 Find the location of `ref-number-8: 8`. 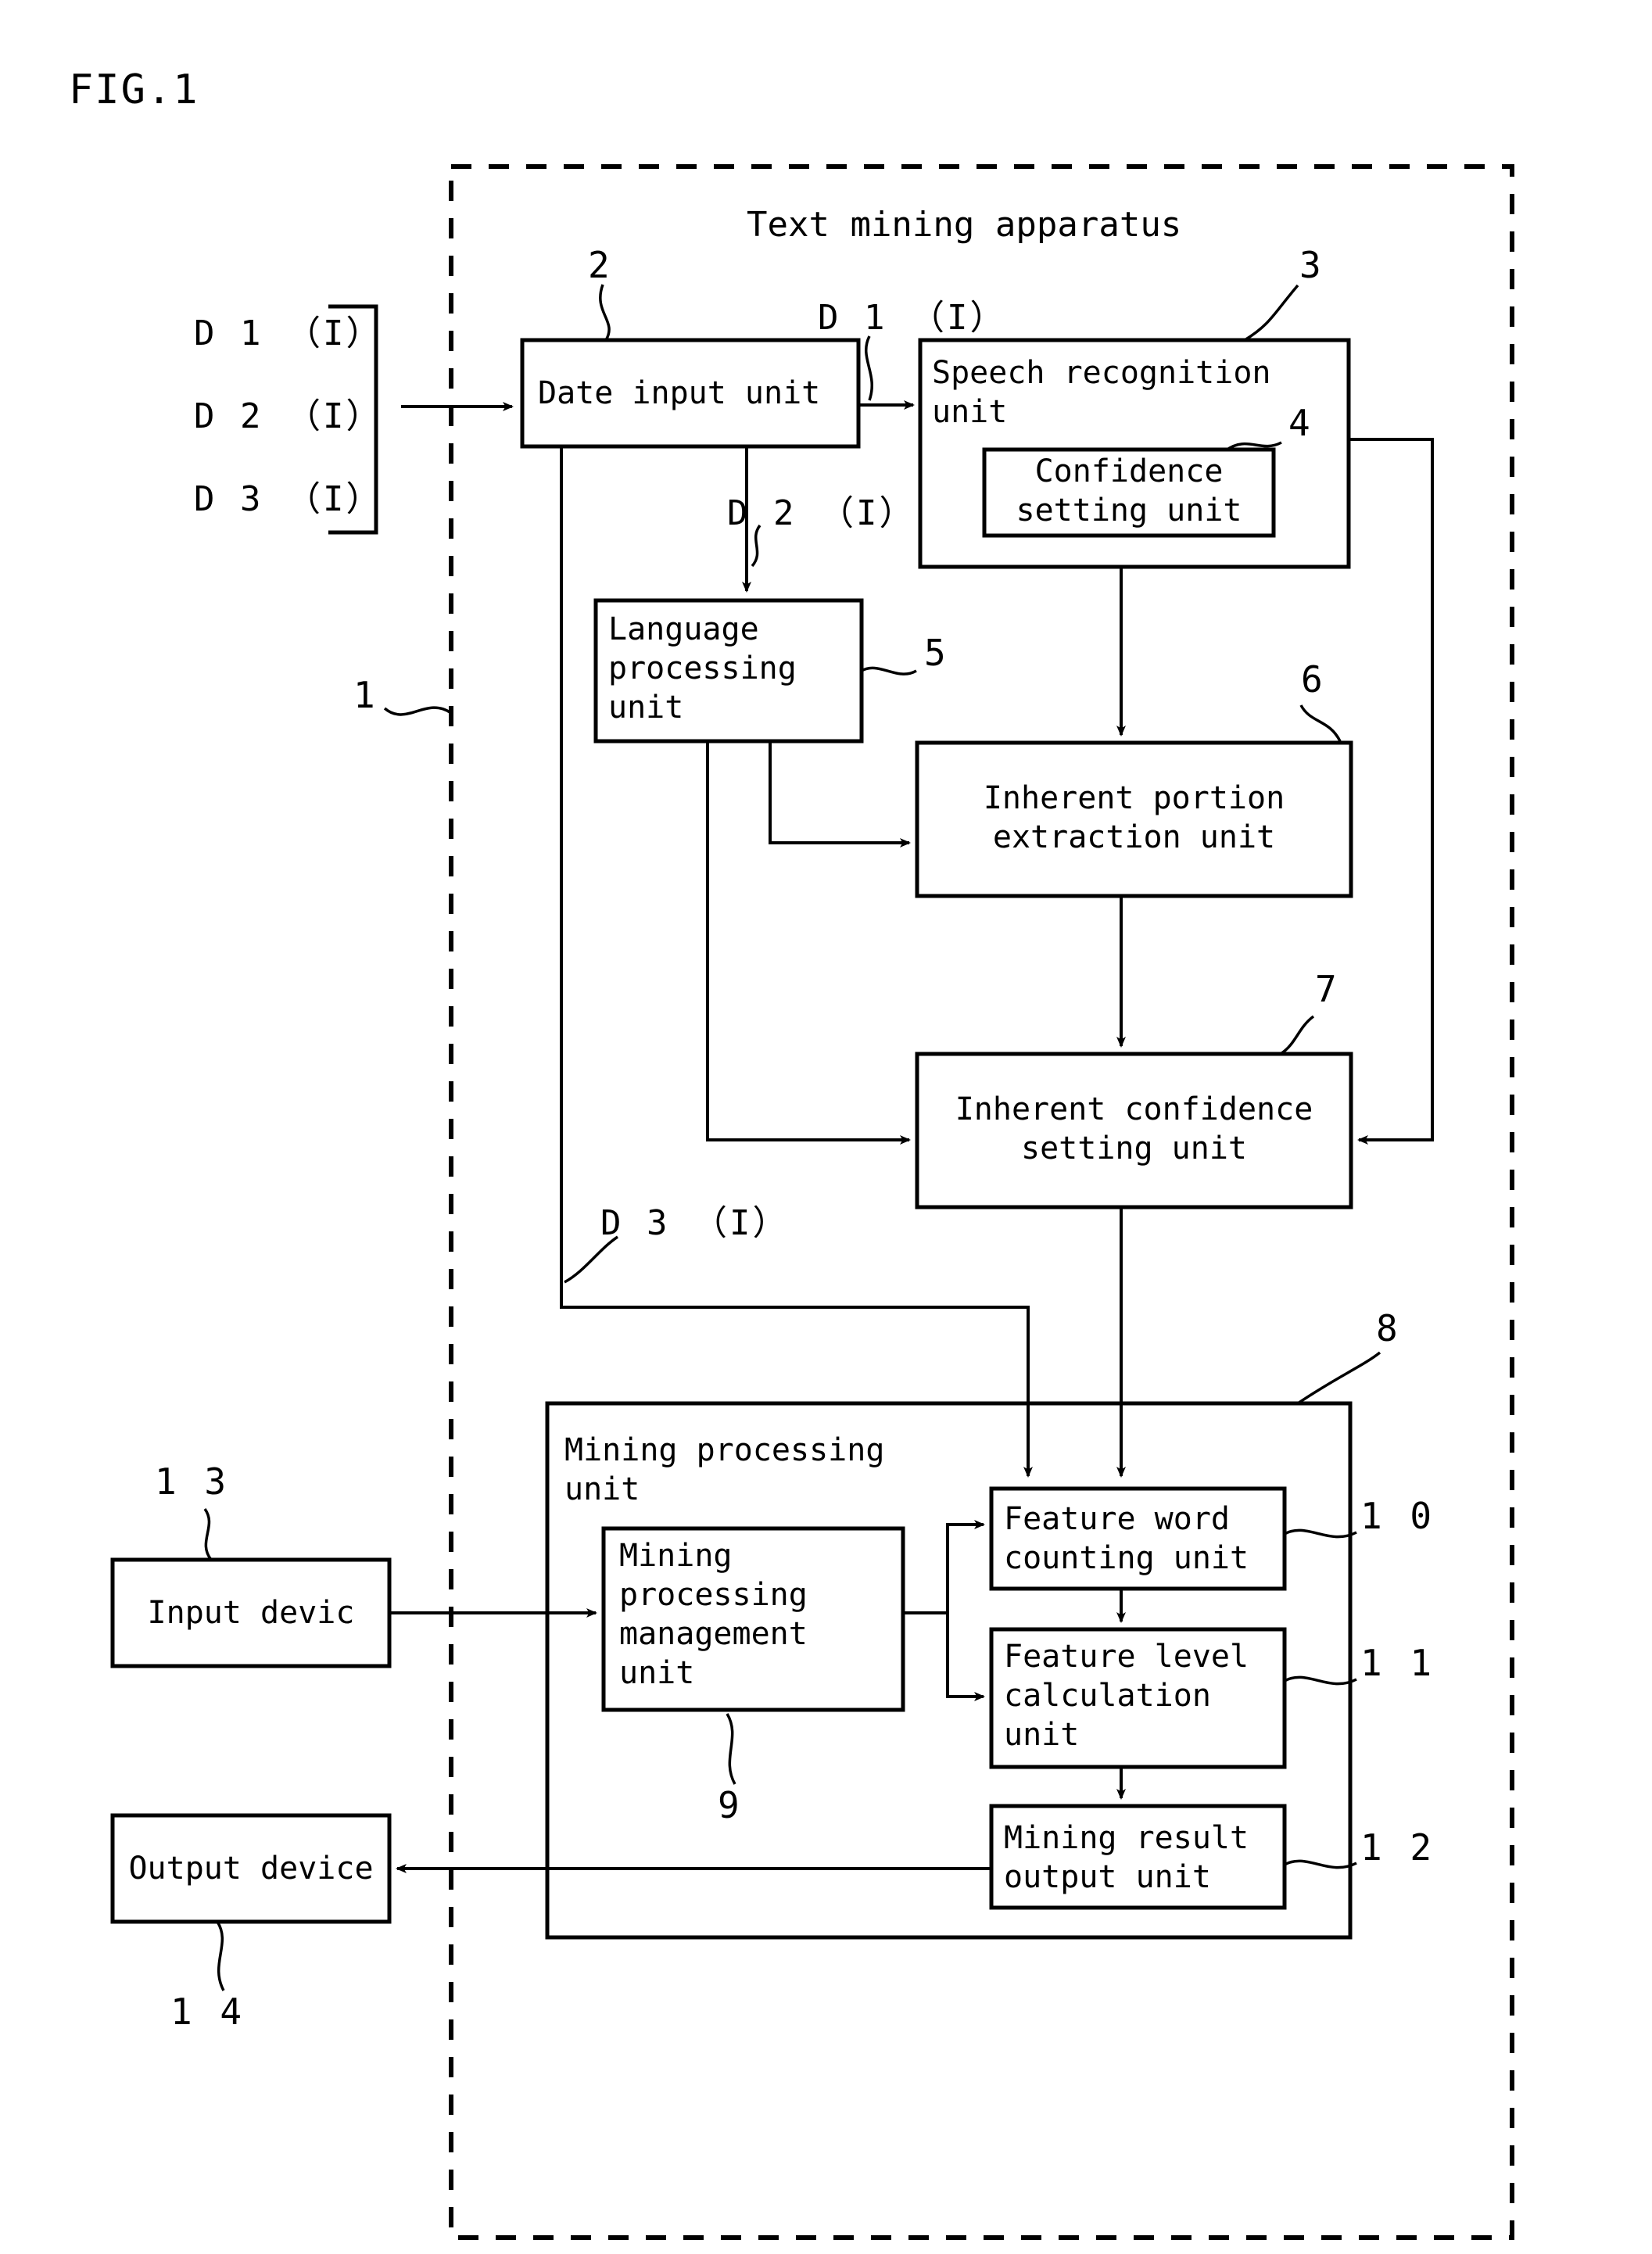

ref-number-8: 8 is located at coordinates (1388, 1328).